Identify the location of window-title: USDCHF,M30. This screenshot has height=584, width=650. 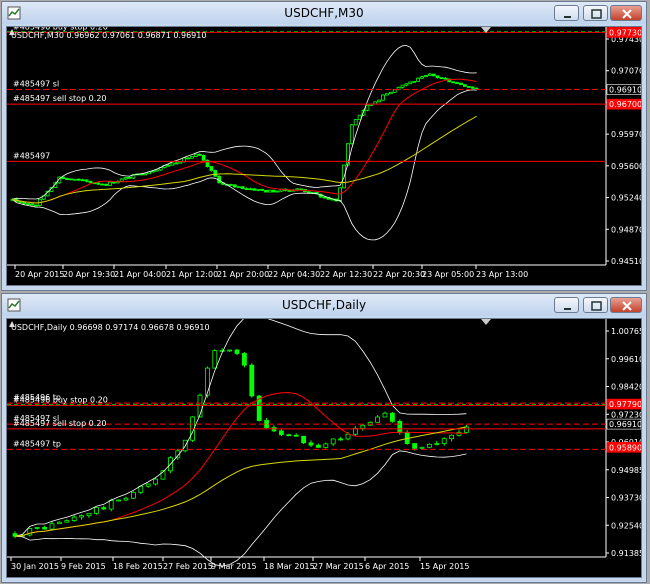
(324, 13).